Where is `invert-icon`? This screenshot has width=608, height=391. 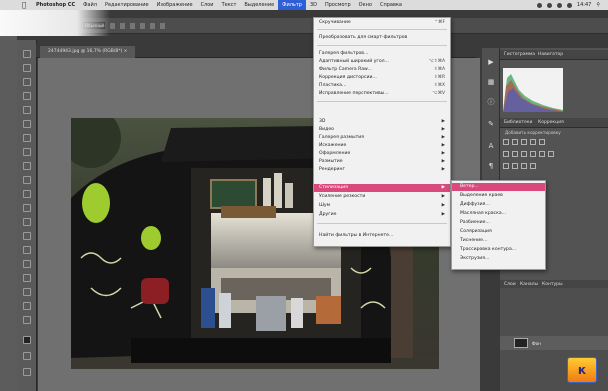 invert-icon is located at coordinates (506, 166).